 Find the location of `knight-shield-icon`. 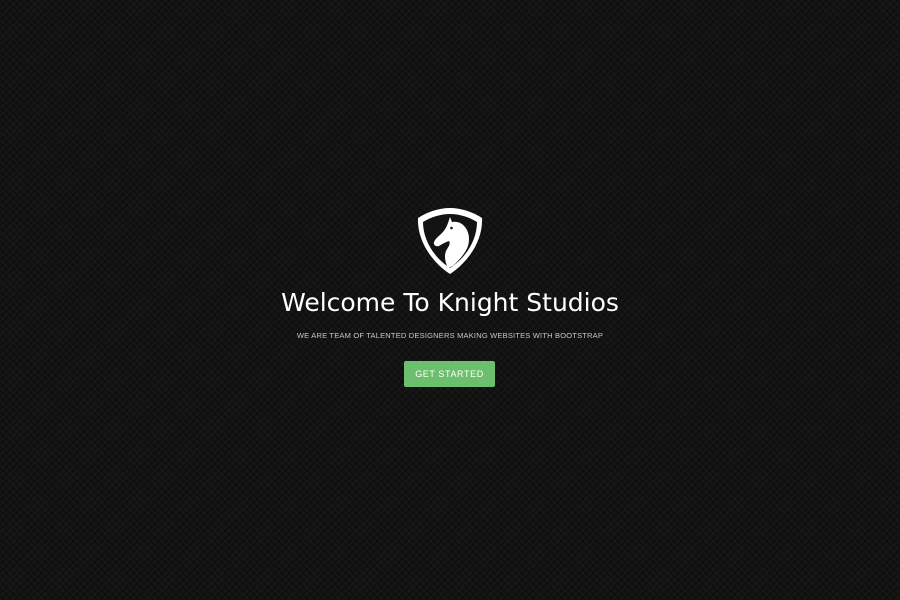

knight-shield-icon is located at coordinates (450, 241).